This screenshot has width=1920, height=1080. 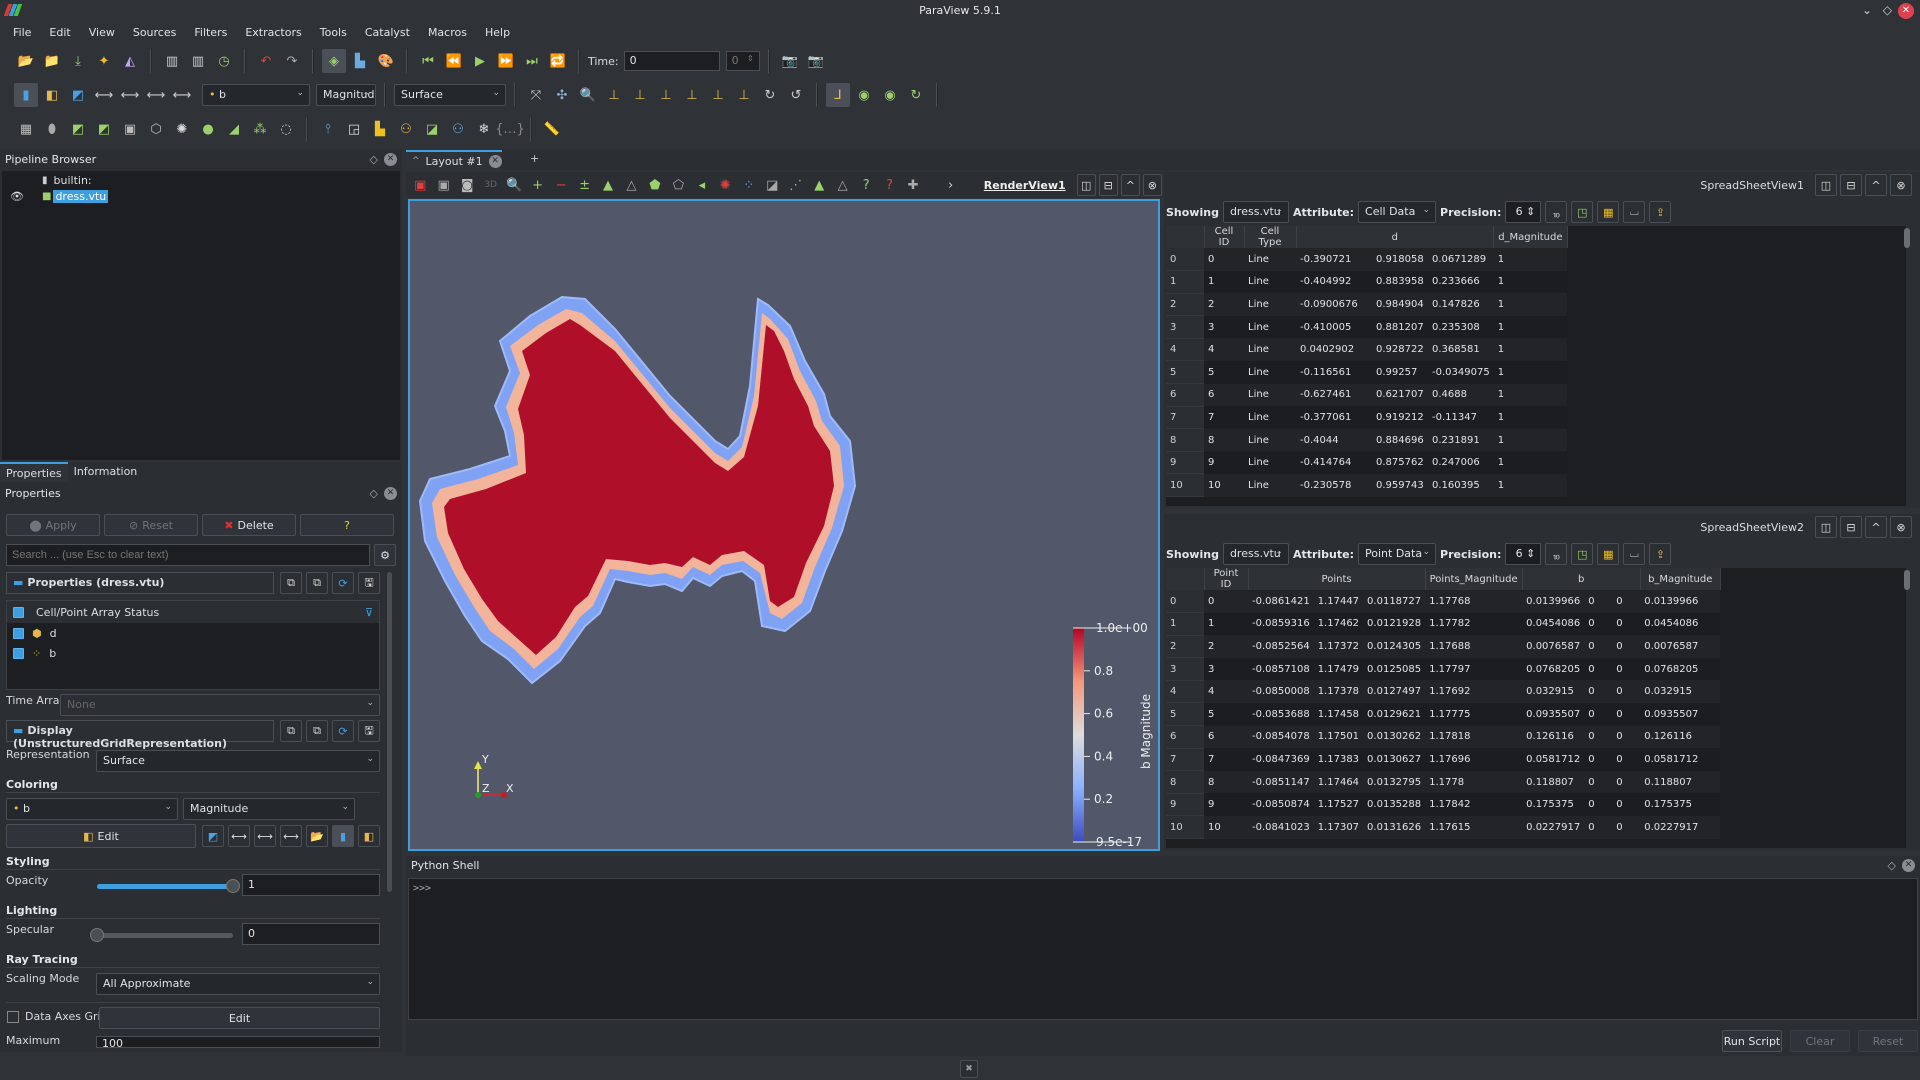 What do you see at coordinates (26, 61) in the screenshot?
I see `open-icon: 📂` at bounding box center [26, 61].